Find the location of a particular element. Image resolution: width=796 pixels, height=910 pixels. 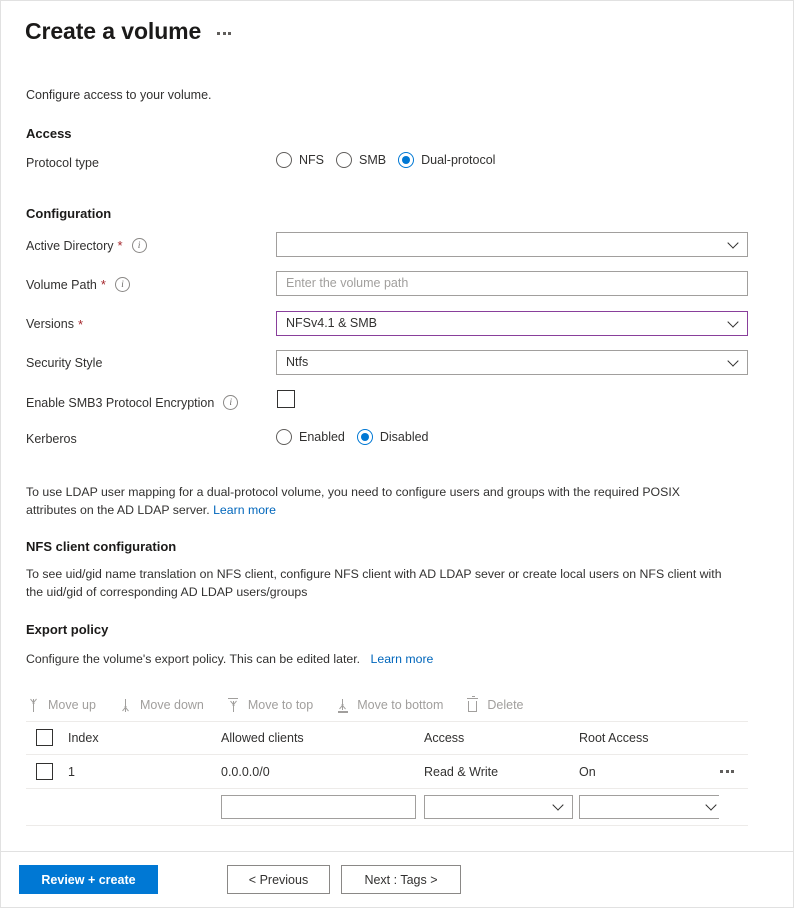

delete-button: Delete is located at coordinates (494, 704).